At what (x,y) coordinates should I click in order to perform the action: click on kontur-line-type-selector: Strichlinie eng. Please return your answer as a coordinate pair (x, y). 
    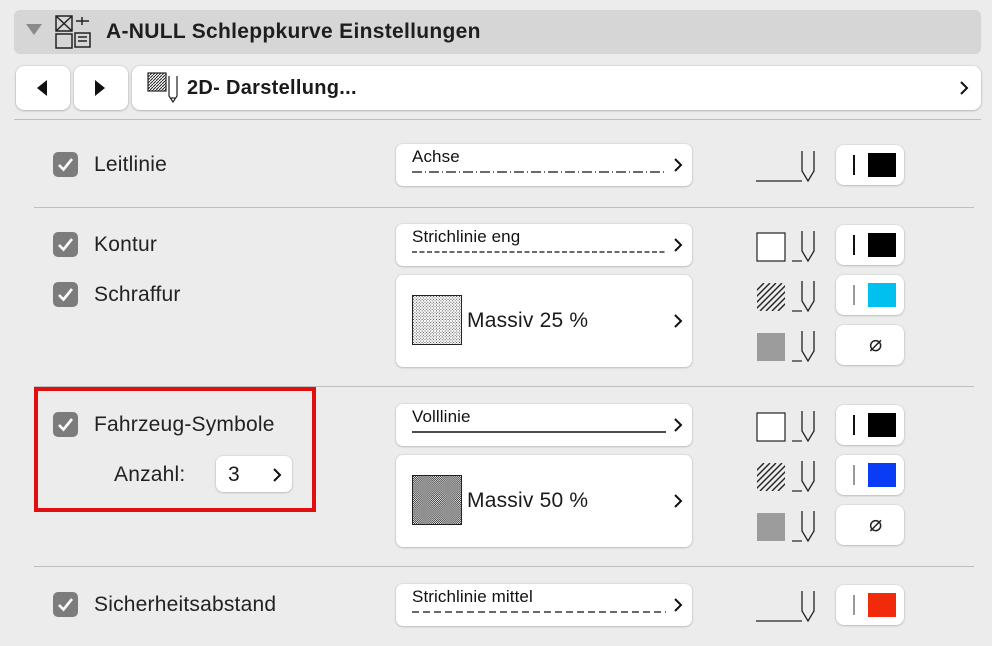
    Looking at the image, I should click on (544, 245).